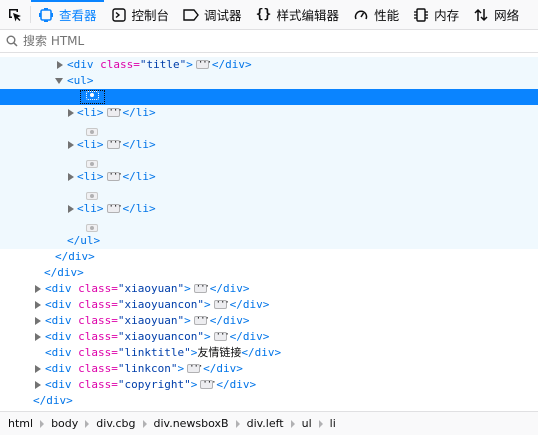 The height and width of the screenshot is (435, 538). I want to click on tab-label: 查看器, so click(78, 15).